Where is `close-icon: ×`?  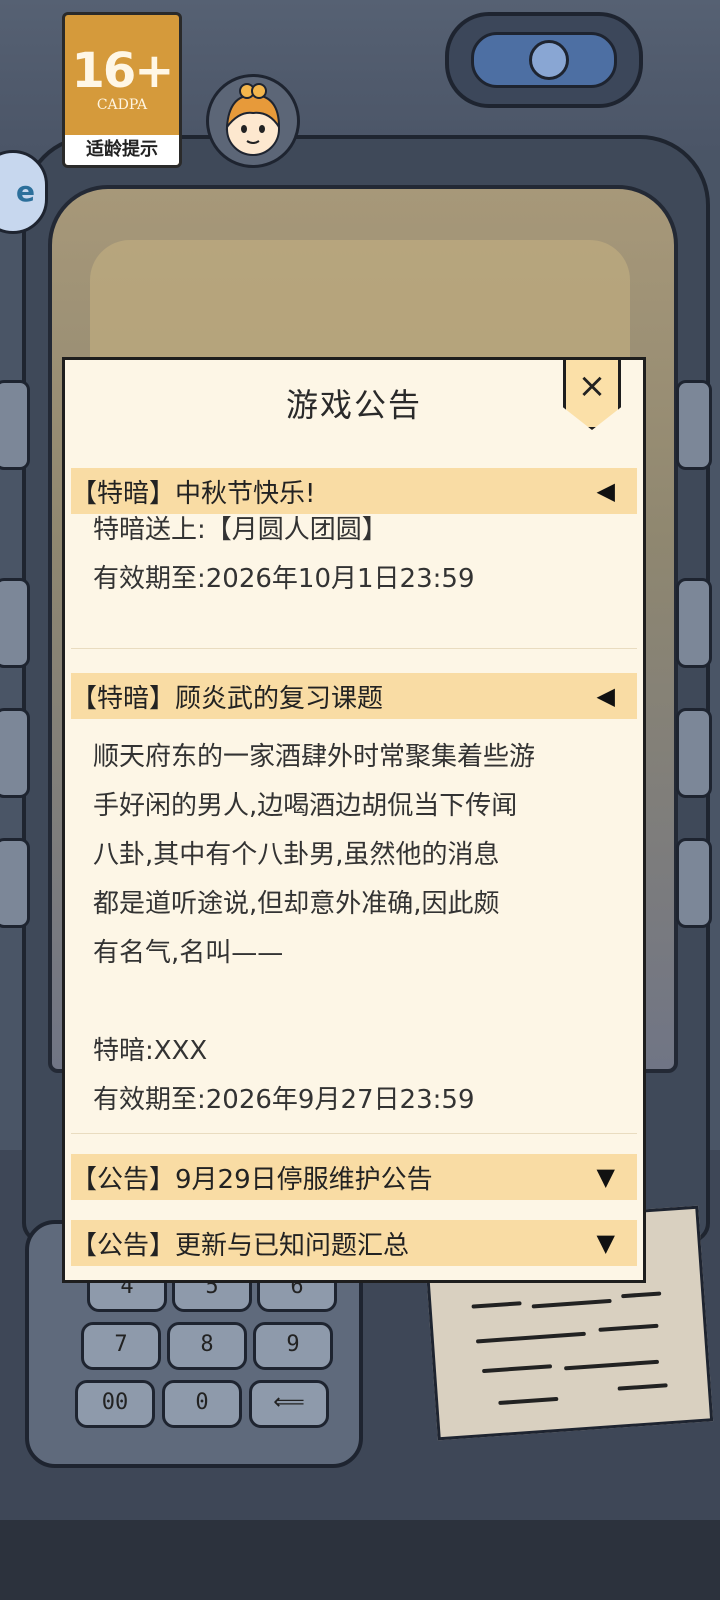
close-icon: × is located at coordinates (592, 386).